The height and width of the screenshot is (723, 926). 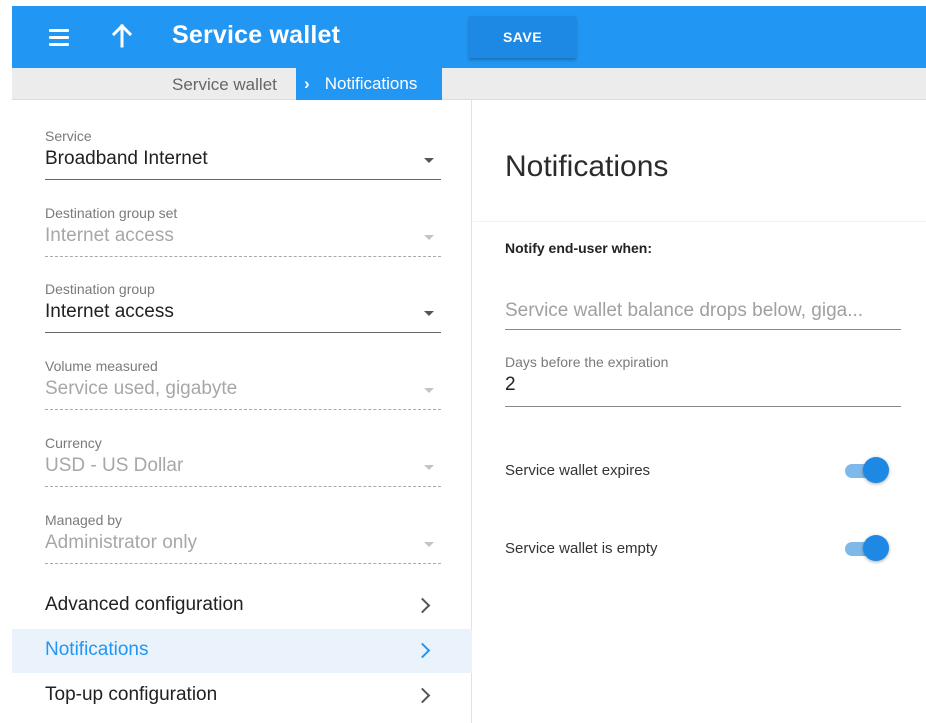 I want to click on page-title: Service wallet, so click(x=256, y=35).